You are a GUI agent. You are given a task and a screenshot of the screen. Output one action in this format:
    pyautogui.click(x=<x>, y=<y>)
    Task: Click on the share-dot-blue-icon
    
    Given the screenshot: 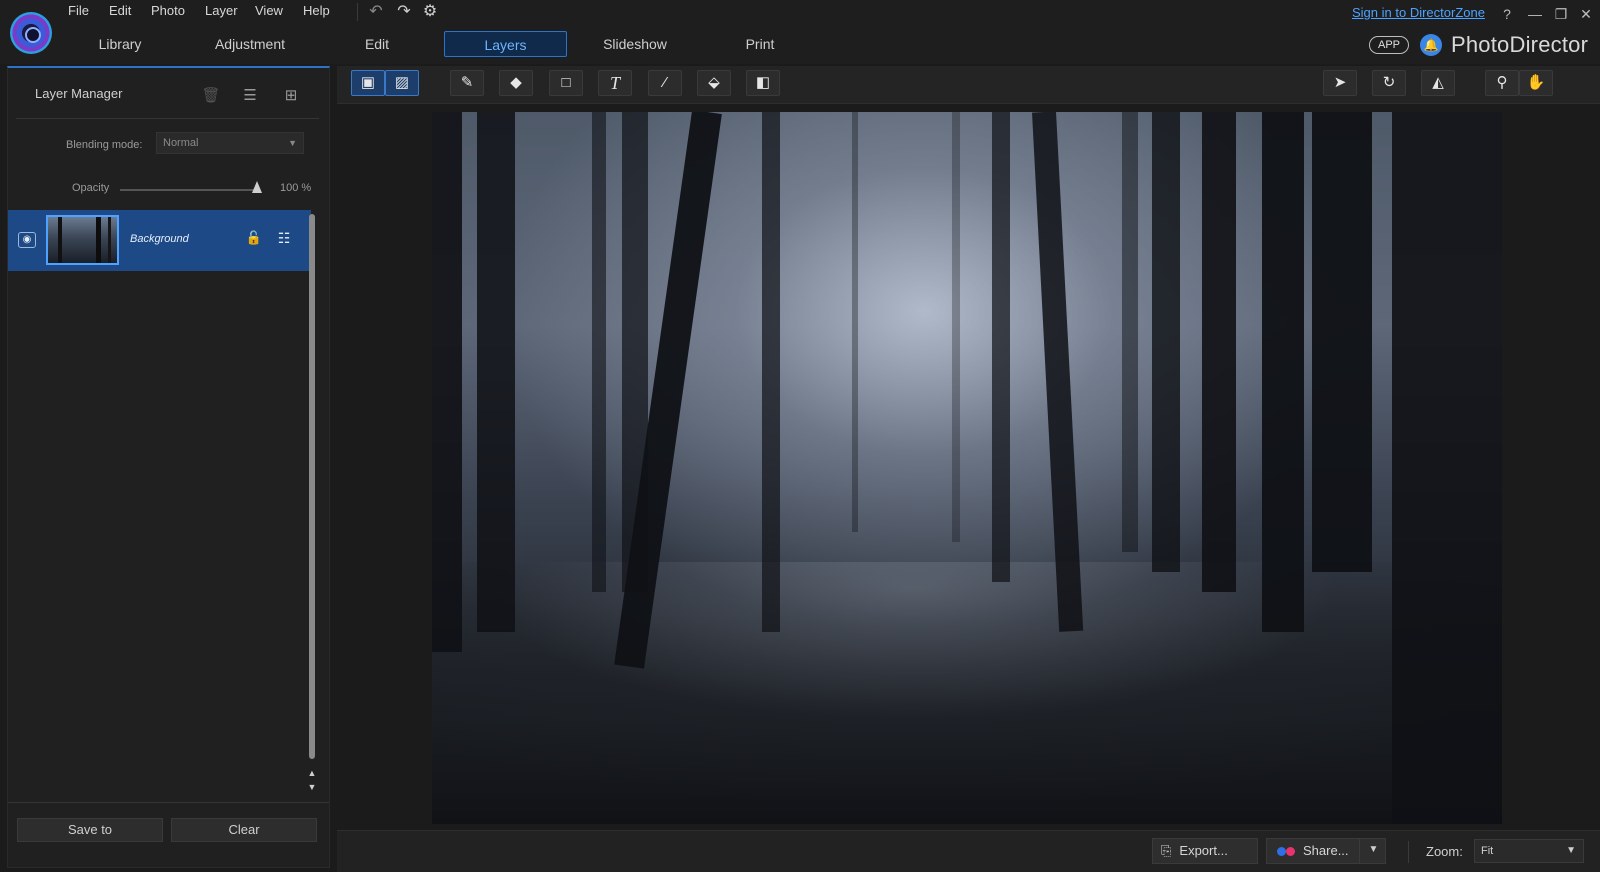 What is the action you would take?
    pyautogui.click(x=1281, y=851)
    